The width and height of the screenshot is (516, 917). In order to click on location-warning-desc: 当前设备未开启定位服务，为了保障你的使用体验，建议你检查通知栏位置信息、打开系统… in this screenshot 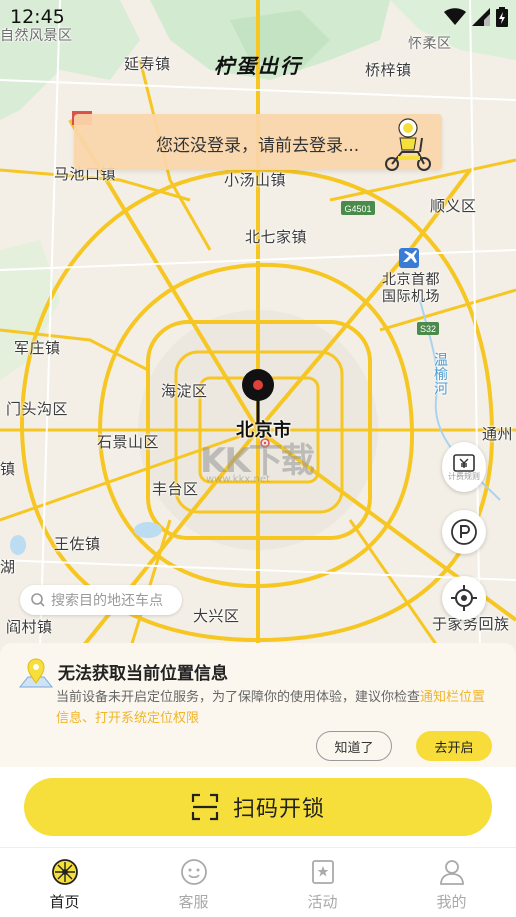, I will do `click(276, 708)`.